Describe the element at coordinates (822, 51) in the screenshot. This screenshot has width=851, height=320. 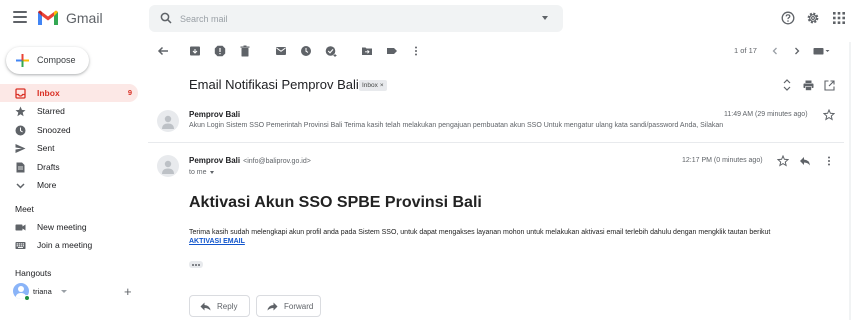
I see `input-tools-keyboard-icon` at that location.